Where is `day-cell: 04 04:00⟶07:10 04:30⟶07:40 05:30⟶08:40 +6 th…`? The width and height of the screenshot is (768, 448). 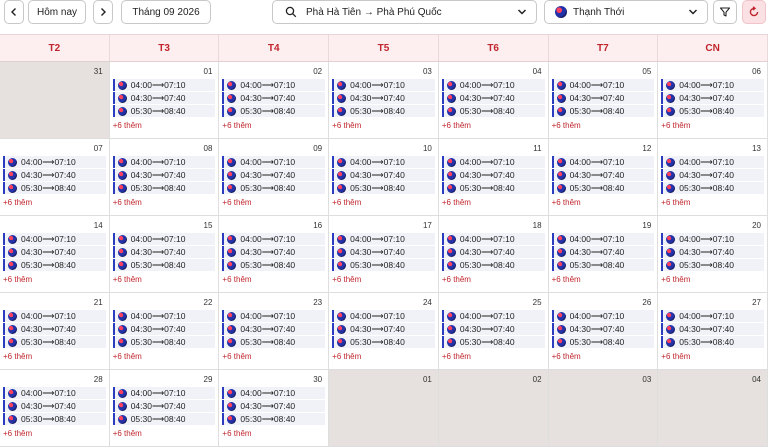
day-cell: 04 04:00⟶07:10 04:30⟶07:40 05:30⟶08:40 +6 th… is located at coordinates (493, 100).